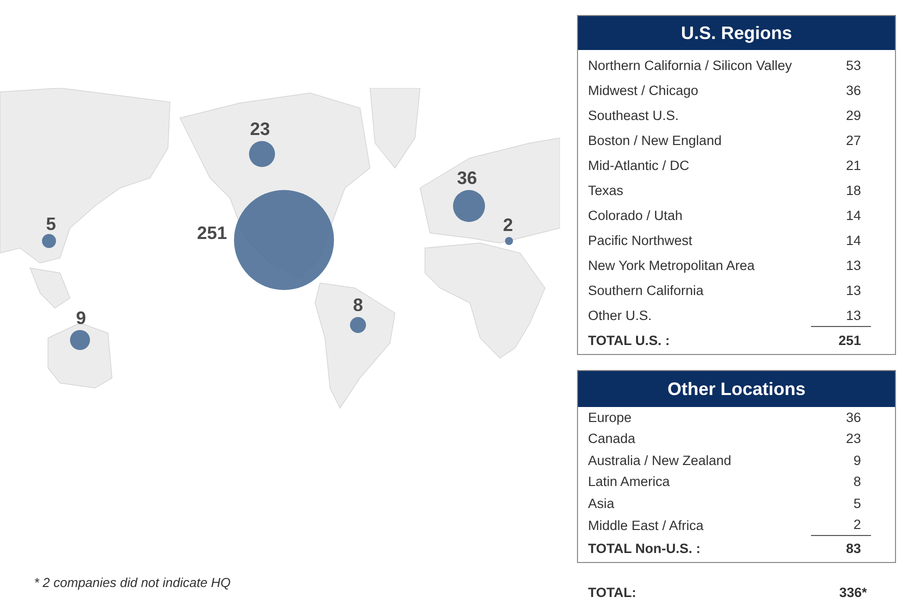  Describe the element at coordinates (133, 583) in the screenshot. I see `footnote: * 2 companies did not indicate HQ` at that location.